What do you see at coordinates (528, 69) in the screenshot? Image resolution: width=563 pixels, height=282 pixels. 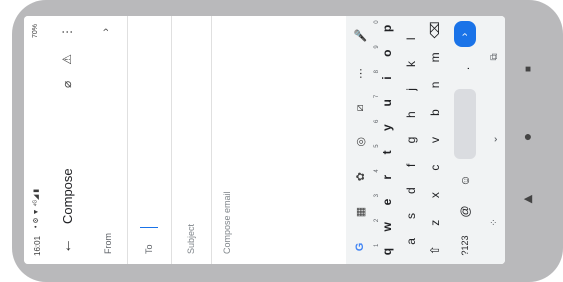 I see `recents-icon: ■` at bounding box center [528, 69].